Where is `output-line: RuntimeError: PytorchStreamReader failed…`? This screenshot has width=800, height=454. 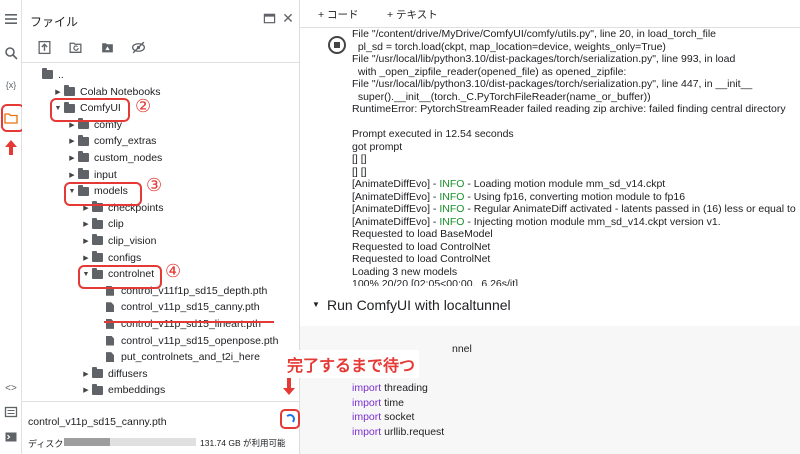 output-line: RuntimeError: PytorchStreamReader failed… is located at coordinates (569, 109).